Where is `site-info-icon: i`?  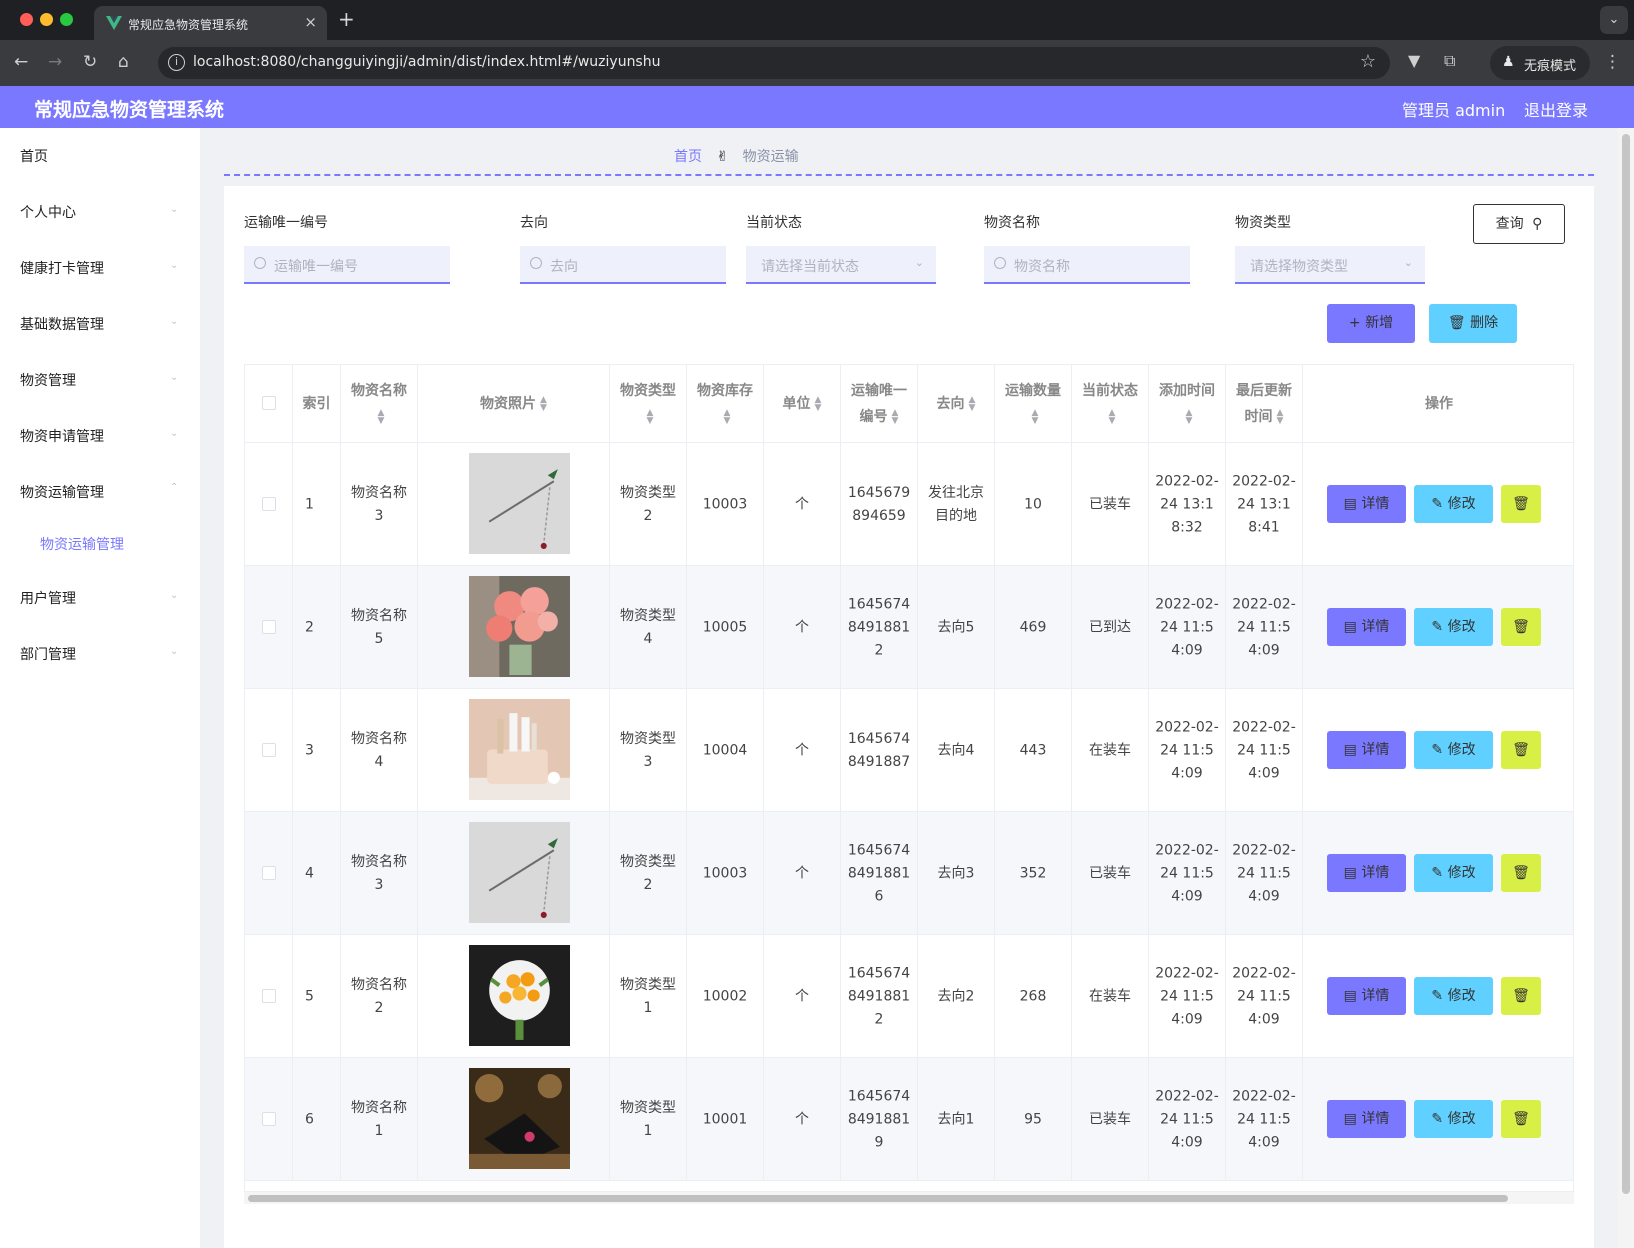
site-info-icon: i is located at coordinates (176, 62).